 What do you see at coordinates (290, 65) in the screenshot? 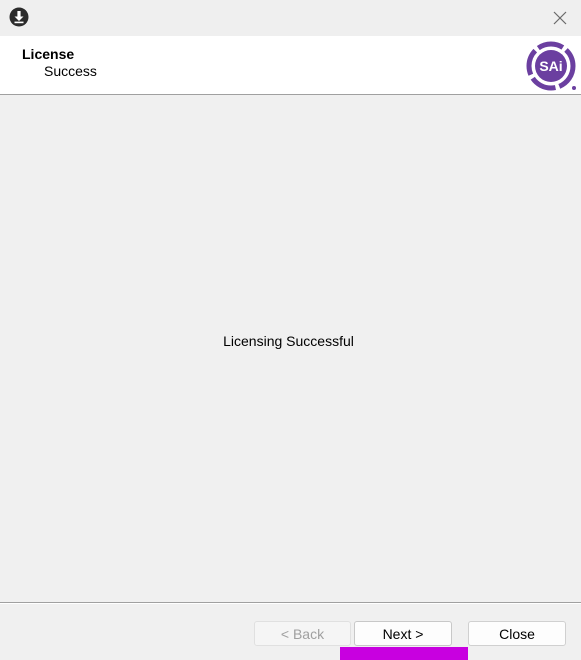
I see `wizard-header: License Success SAi` at bounding box center [290, 65].